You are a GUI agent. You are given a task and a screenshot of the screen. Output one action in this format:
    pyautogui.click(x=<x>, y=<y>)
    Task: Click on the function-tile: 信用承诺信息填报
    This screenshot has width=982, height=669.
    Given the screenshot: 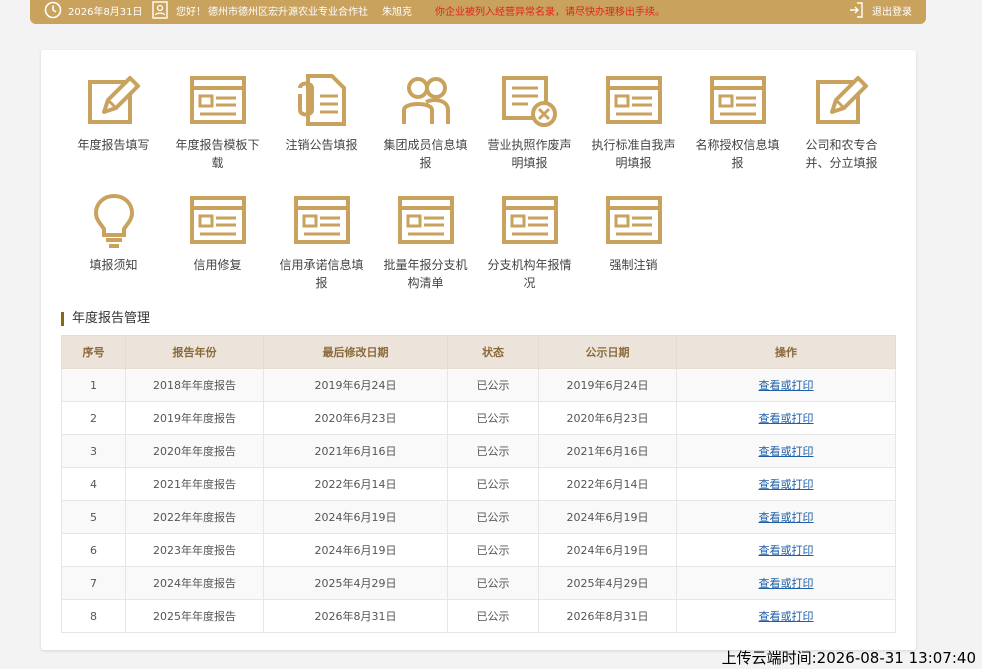 What is the action you would take?
    pyautogui.click(x=321, y=241)
    